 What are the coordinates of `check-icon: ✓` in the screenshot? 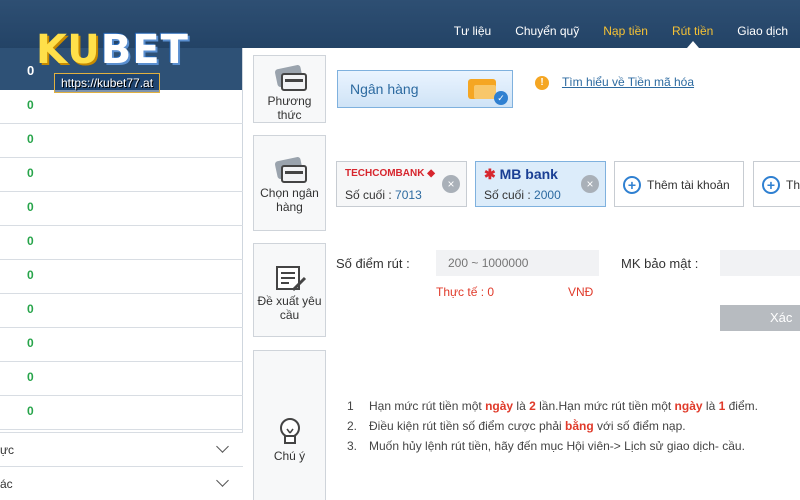 It's located at (501, 98).